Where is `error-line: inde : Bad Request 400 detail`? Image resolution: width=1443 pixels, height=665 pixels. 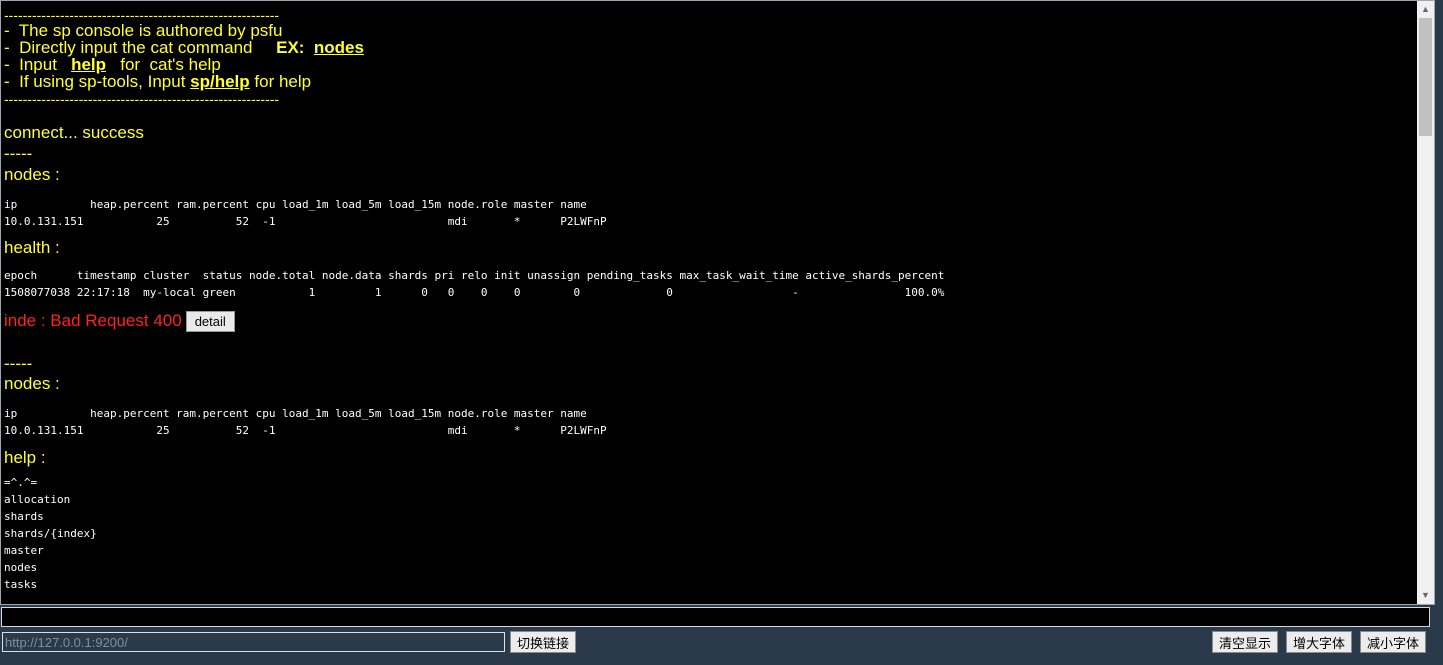
error-line: inde : Bad Request 400 detail is located at coordinates (719, 321).